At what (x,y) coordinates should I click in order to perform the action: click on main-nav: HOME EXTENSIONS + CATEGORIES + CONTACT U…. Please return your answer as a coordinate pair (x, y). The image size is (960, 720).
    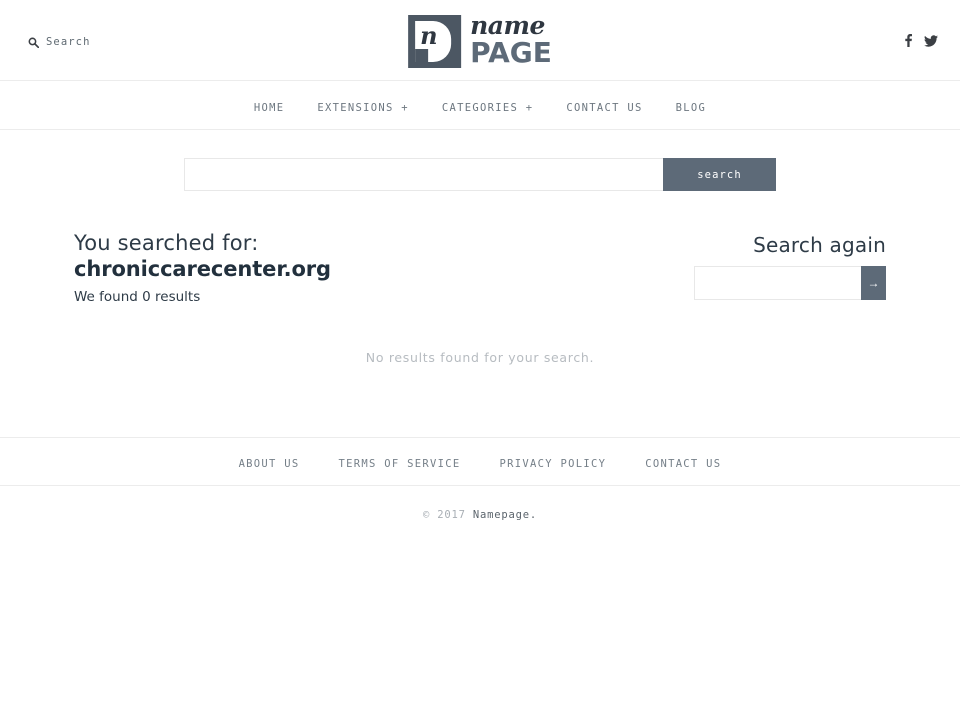
    Looking at the image, I should click on (480, 105).